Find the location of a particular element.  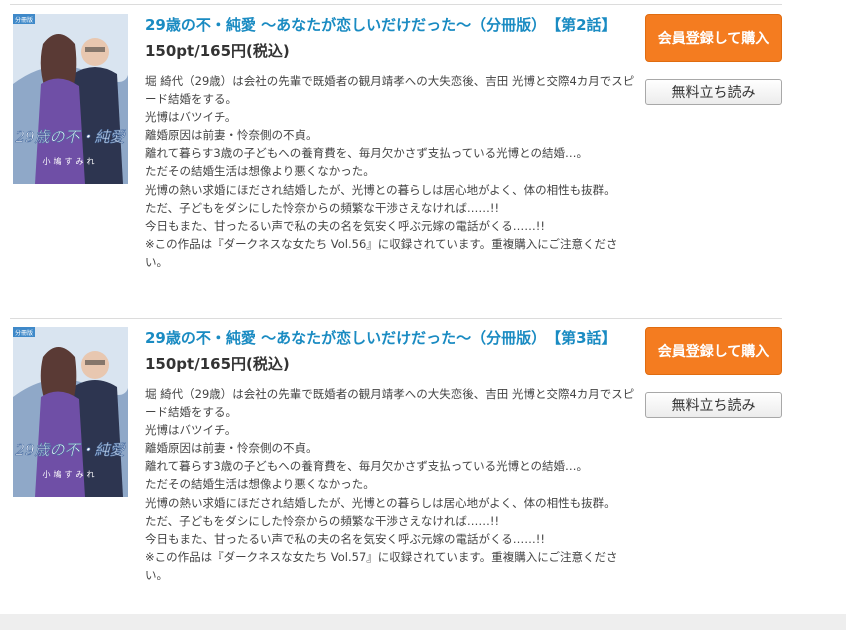

bottom-scroll-area is located at coordinates (423, 622).